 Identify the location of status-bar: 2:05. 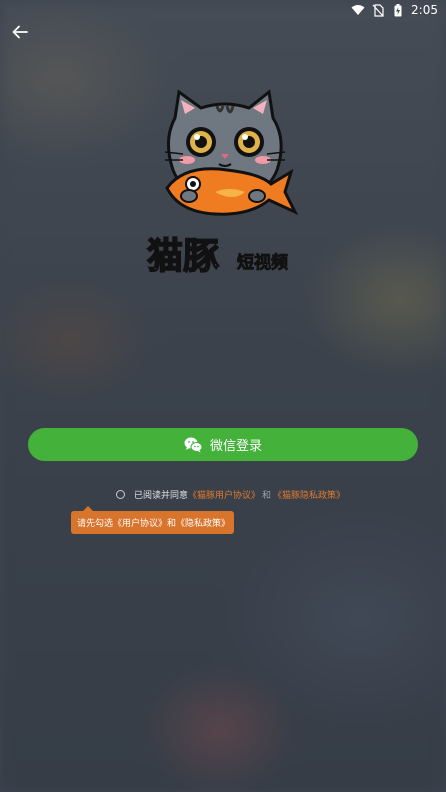
(223, 10).